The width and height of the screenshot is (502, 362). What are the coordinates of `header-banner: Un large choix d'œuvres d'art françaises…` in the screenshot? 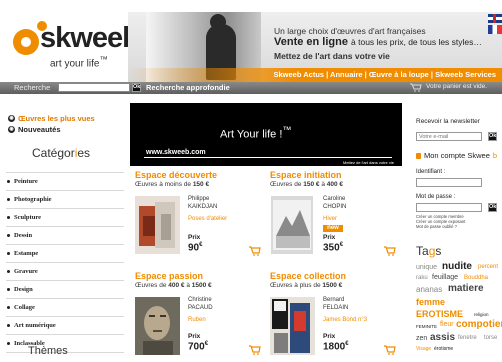 It's located at (315, 47).